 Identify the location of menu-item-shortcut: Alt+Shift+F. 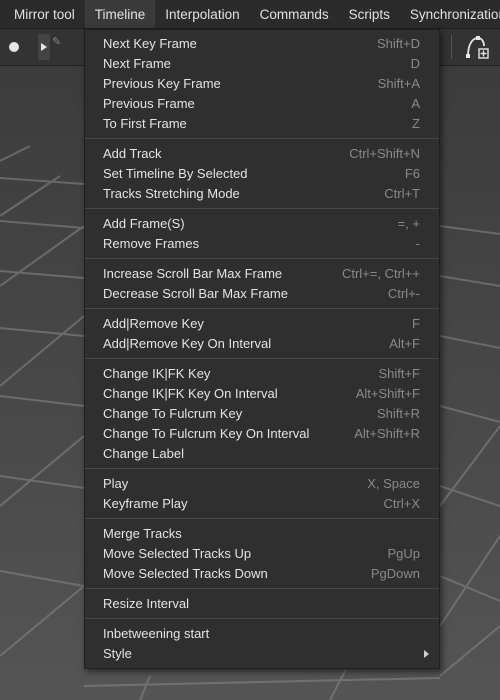
(387, 393).